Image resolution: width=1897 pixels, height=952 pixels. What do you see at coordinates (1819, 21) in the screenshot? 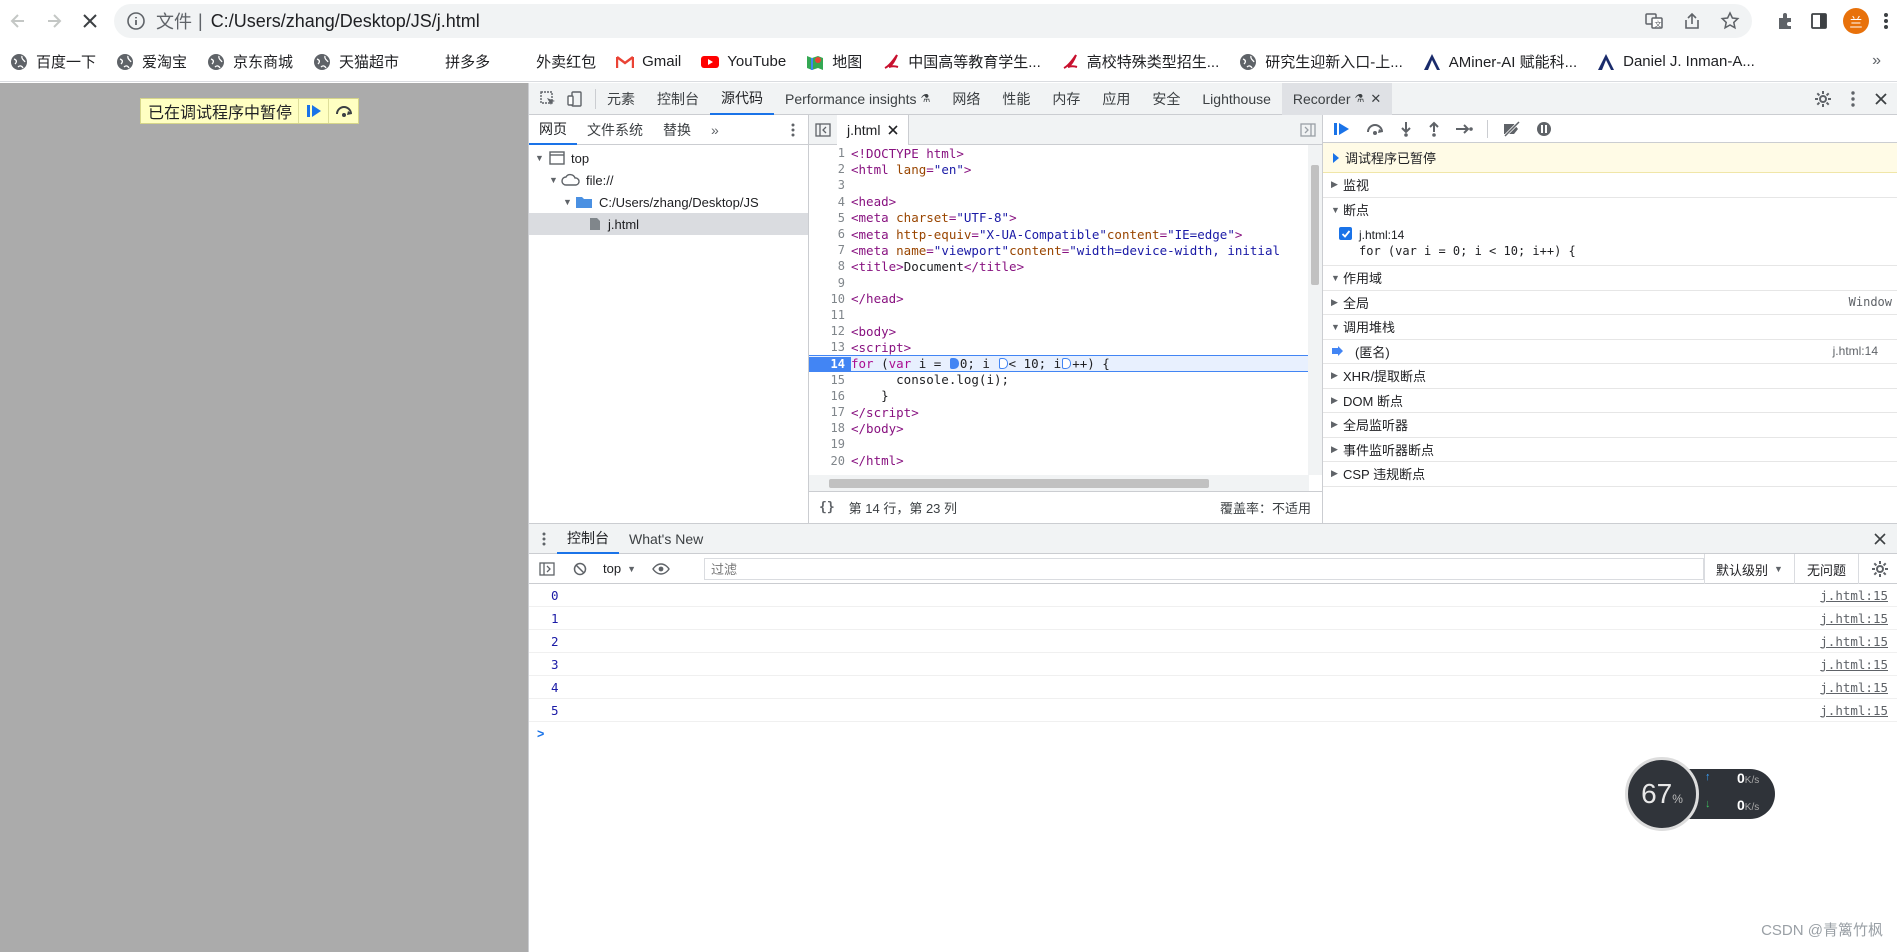
I see `side-panel-icon` at bounding box center [1819, 21].